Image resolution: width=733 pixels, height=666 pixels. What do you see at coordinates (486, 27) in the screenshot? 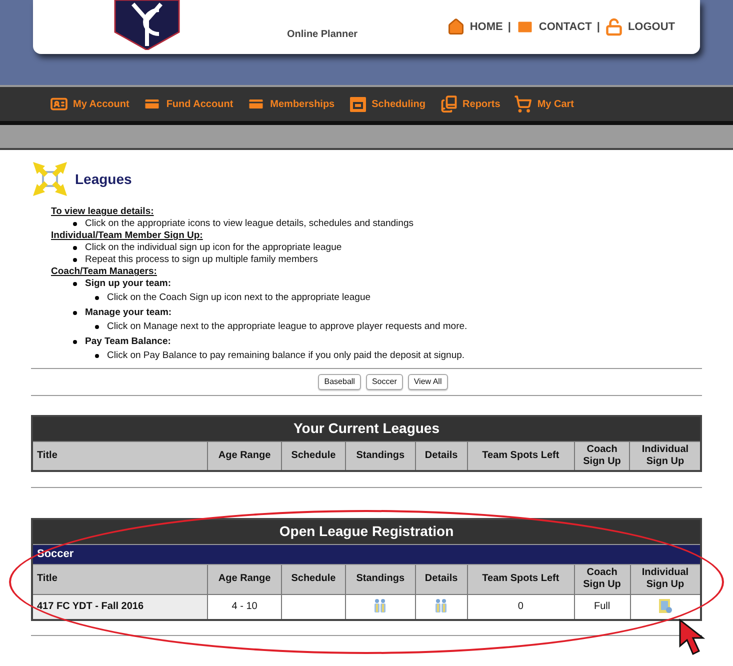
I see `header-link: HOME` at bounding box center [486, 27].